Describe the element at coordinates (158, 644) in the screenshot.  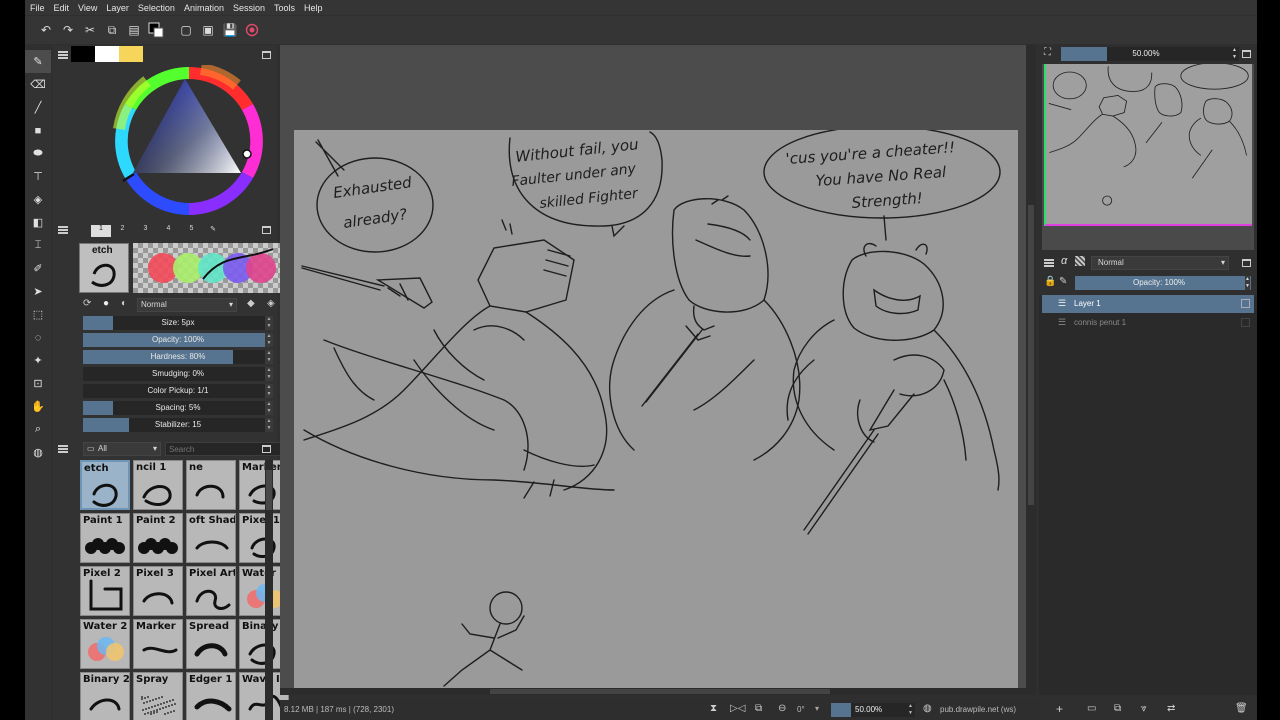
I see `brush-preset-13: Marker` at that location.